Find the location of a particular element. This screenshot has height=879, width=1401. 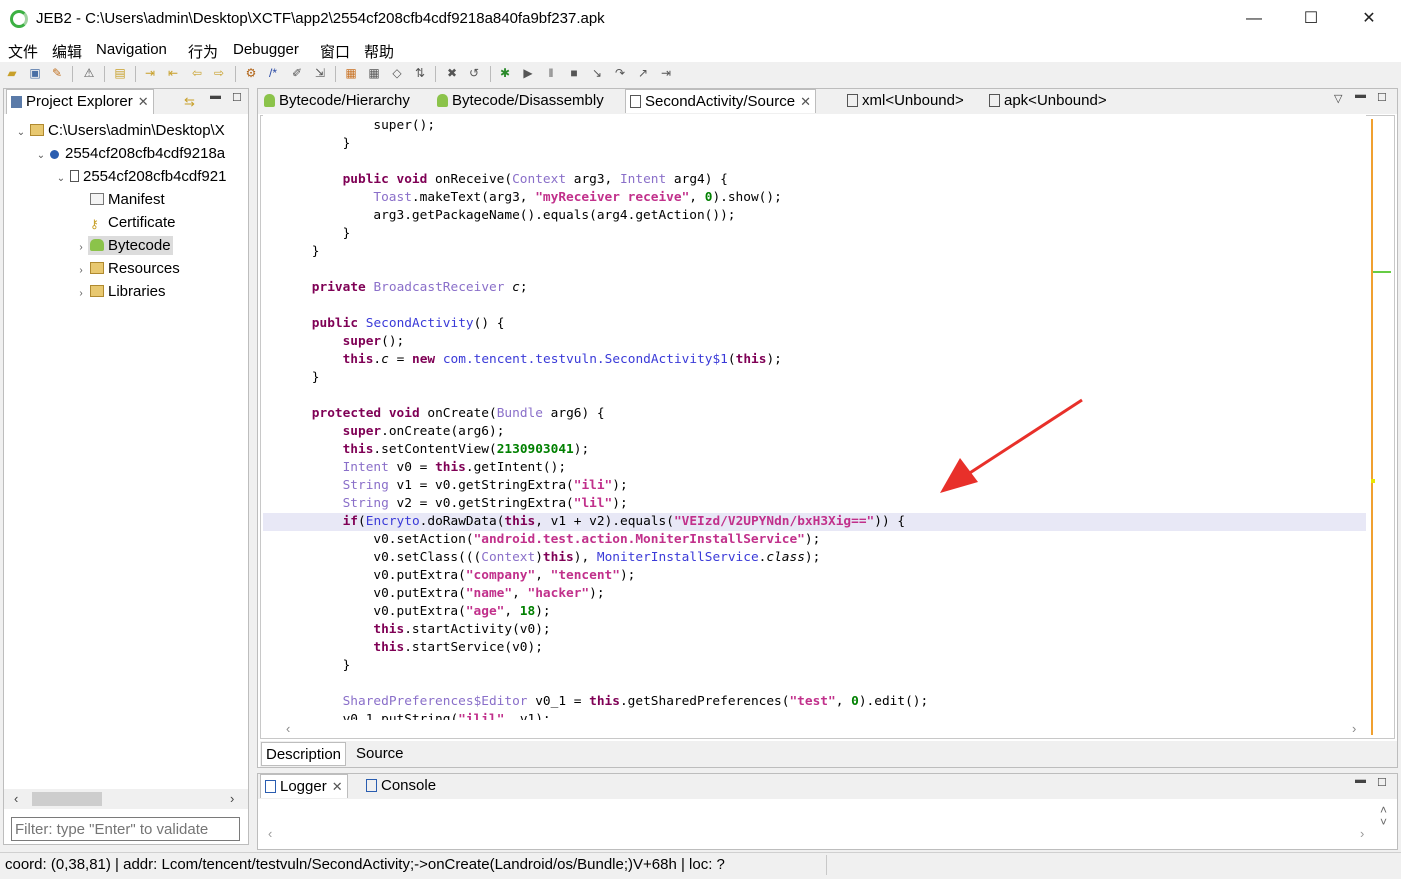

tab-apk-unbound: apk<Unbound> is located at coordinates (1048, 101).